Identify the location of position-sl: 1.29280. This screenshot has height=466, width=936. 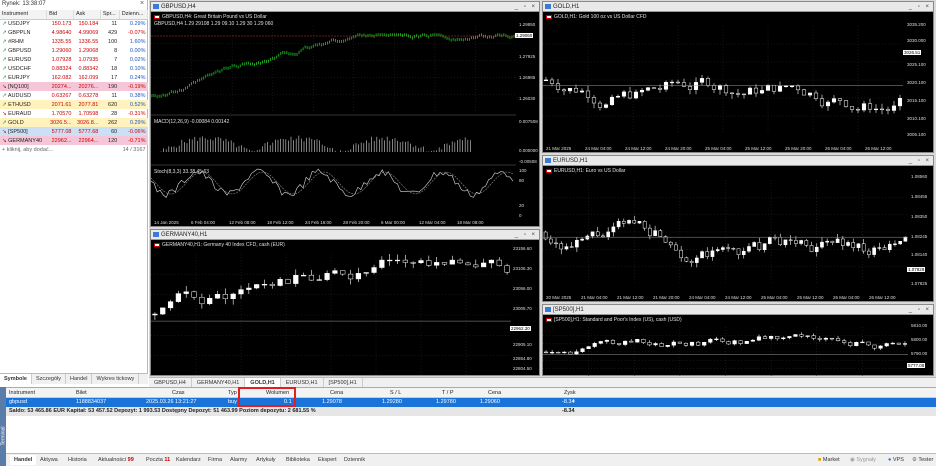
(392, 402).